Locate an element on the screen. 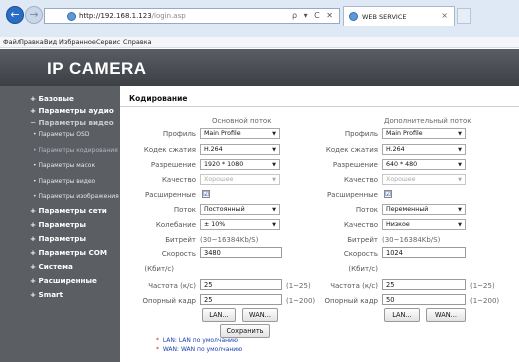 Image resolution: width=519 pixels, height=362 pixels. sidebar-subitem-masks: • Параметры масок is located at coordinates (64, 165).